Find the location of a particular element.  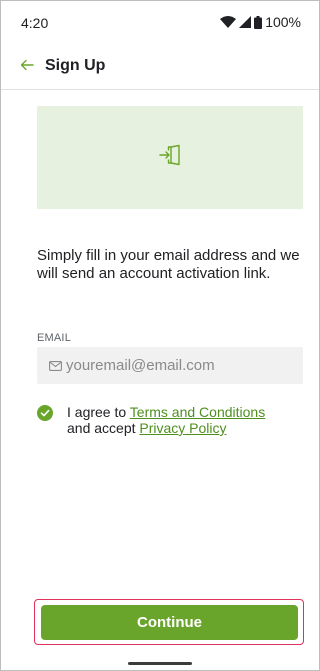

arrow-left-icon is located at coordinates (27, 67).